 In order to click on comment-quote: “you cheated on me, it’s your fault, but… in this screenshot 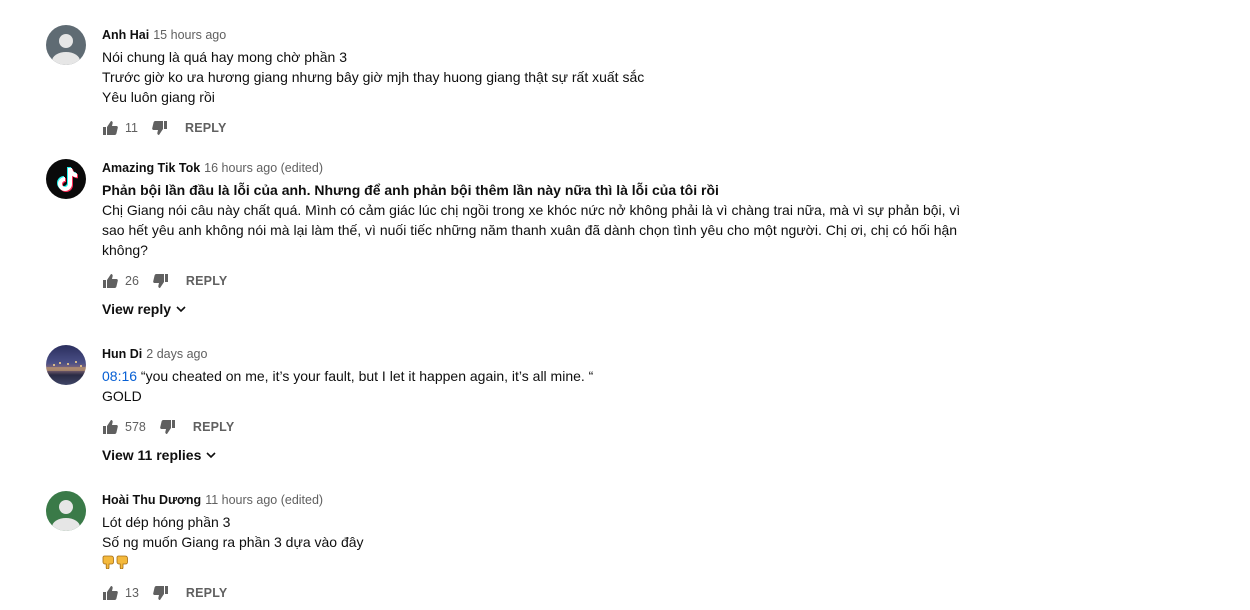, I will do `click(365, 376)`.